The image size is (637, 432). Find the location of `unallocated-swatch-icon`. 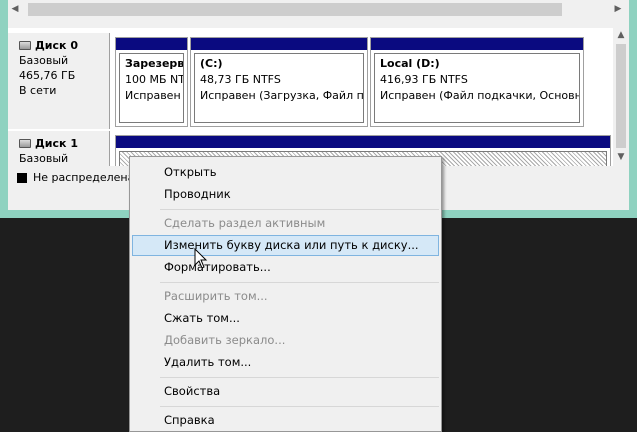

unallocated-swatch-icon is located at coordinates (22, 177).